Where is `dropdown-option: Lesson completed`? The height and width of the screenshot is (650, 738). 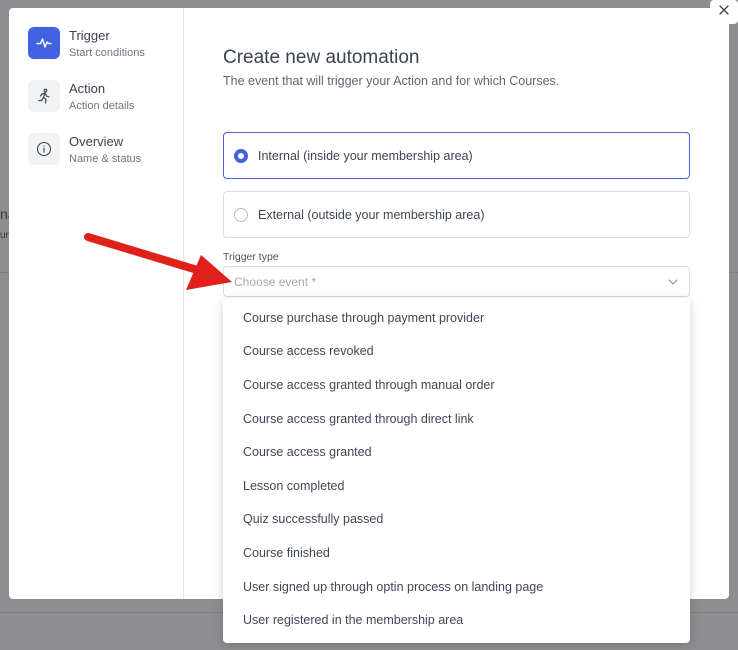
dropdown-option: Lesson completed is located at coordinates (456, 486).